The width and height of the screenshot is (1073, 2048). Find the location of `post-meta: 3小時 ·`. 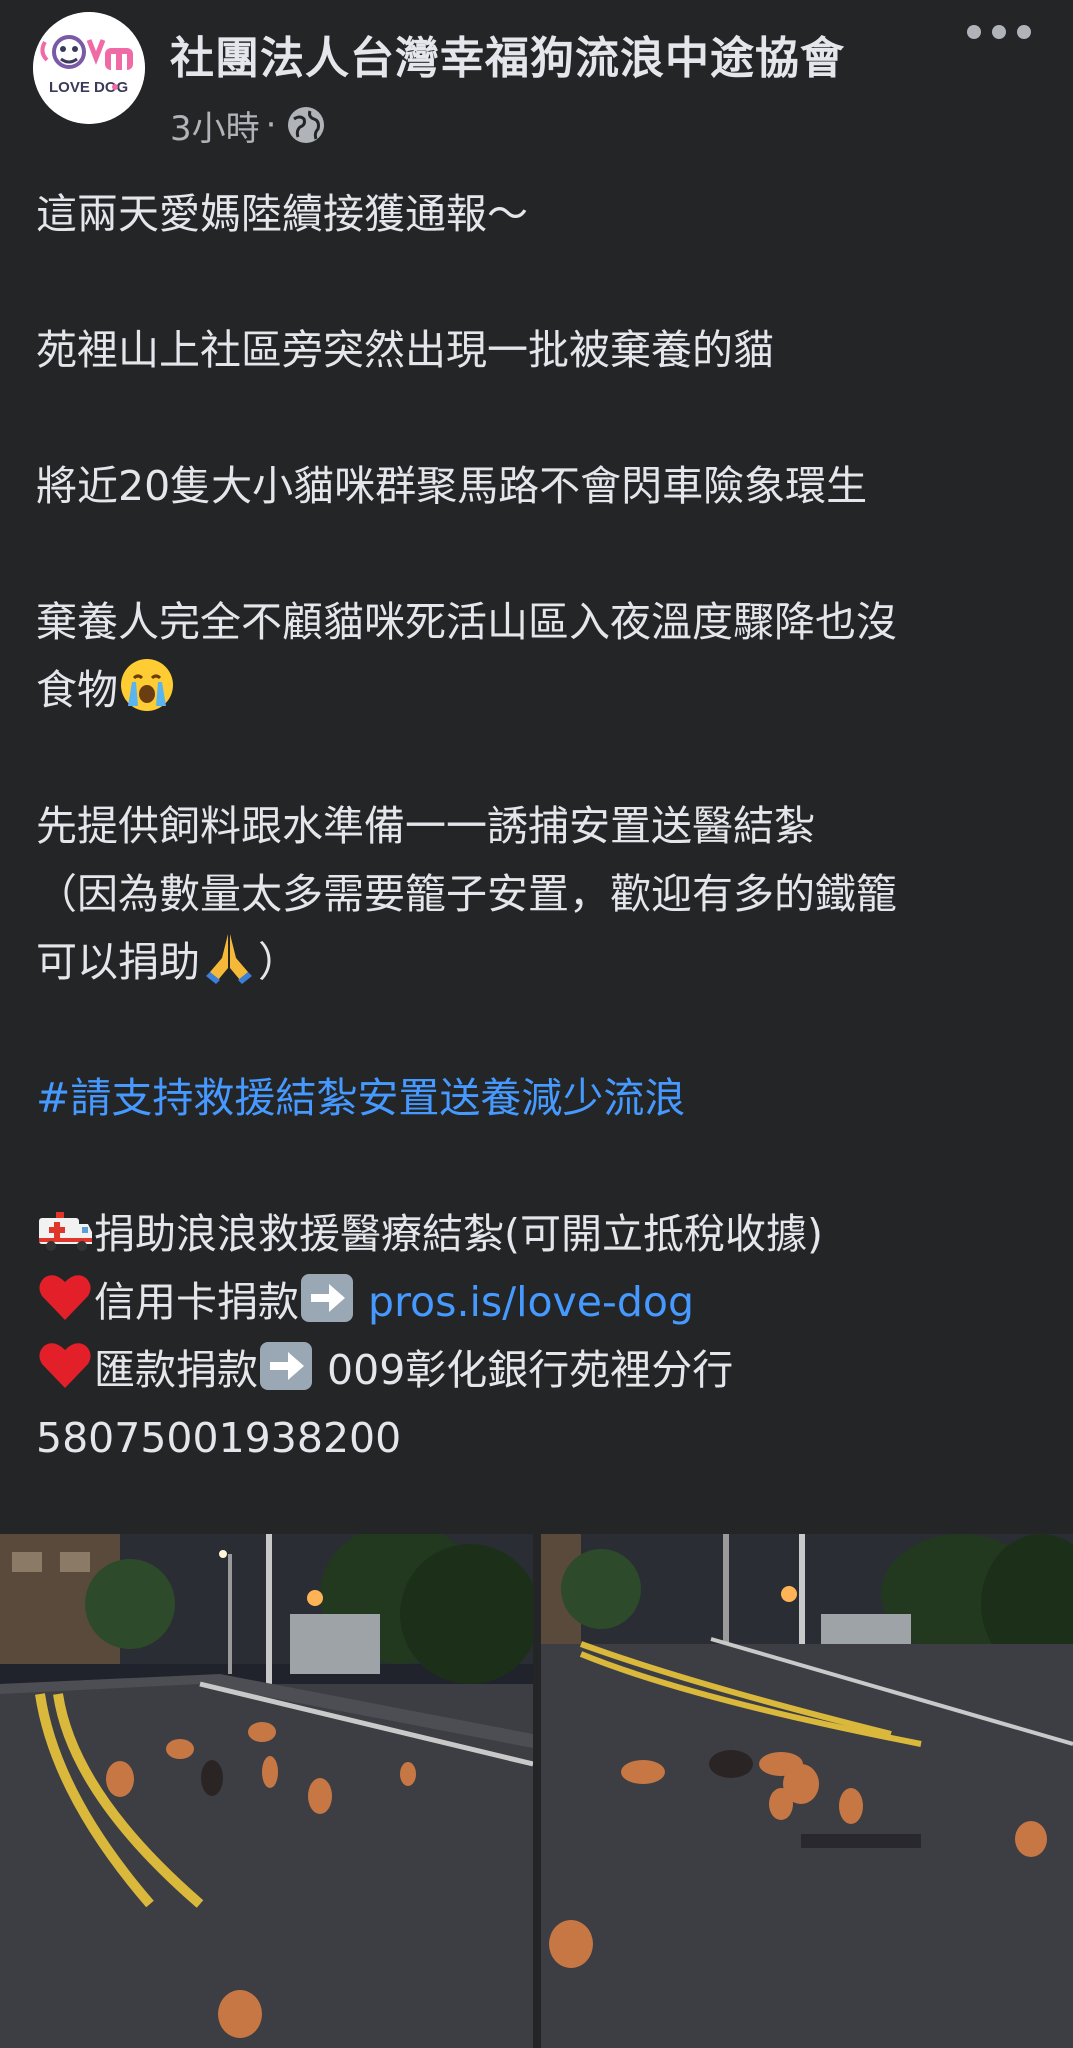

post-meta: 3小時 · is located at coordinates (249, 125).